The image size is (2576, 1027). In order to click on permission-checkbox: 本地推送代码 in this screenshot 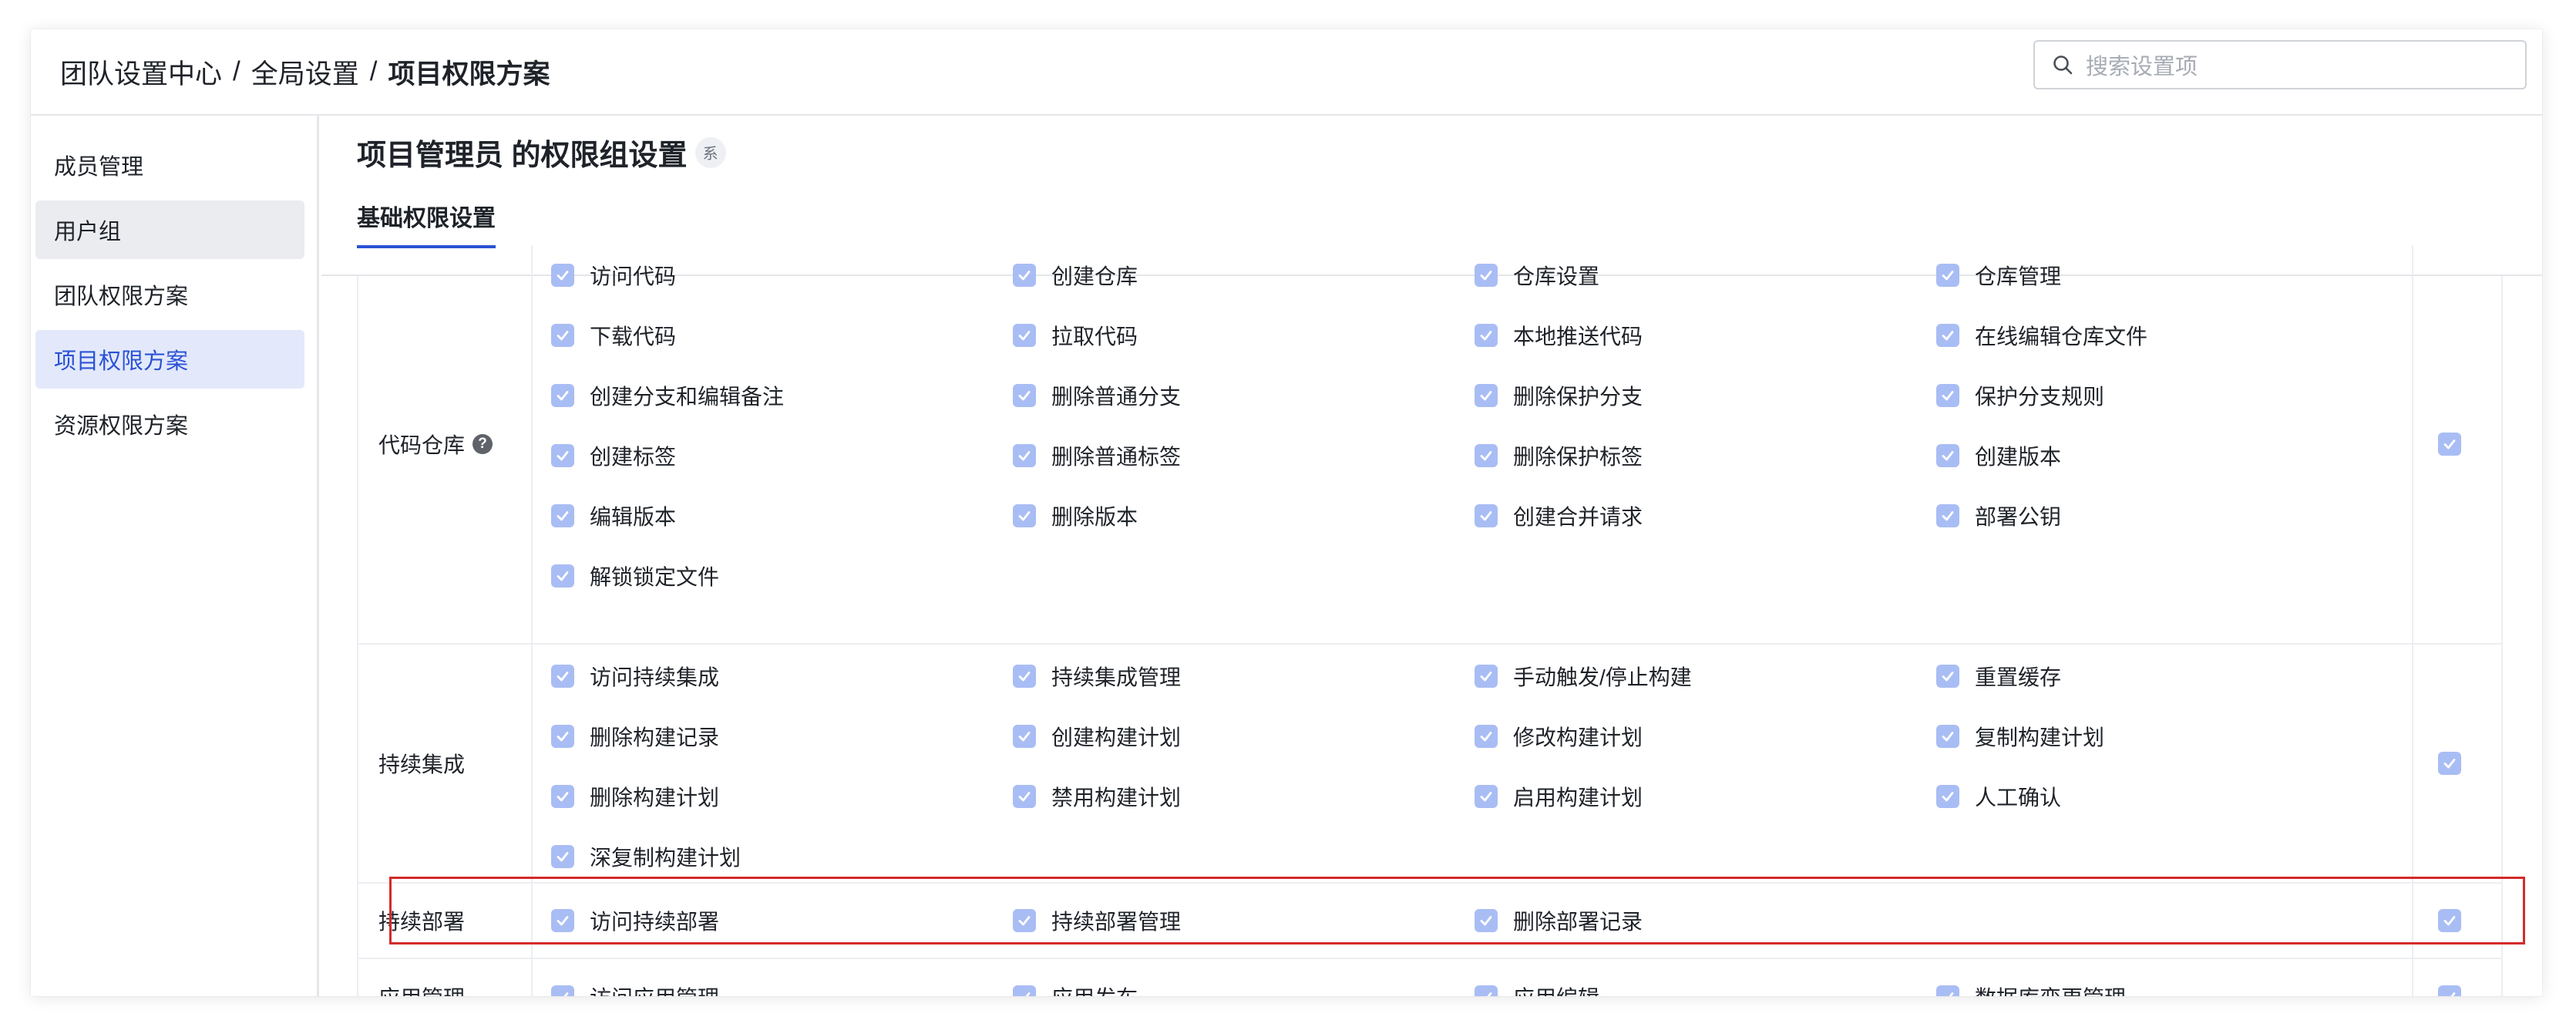, I will do `click(1559, 335)`.